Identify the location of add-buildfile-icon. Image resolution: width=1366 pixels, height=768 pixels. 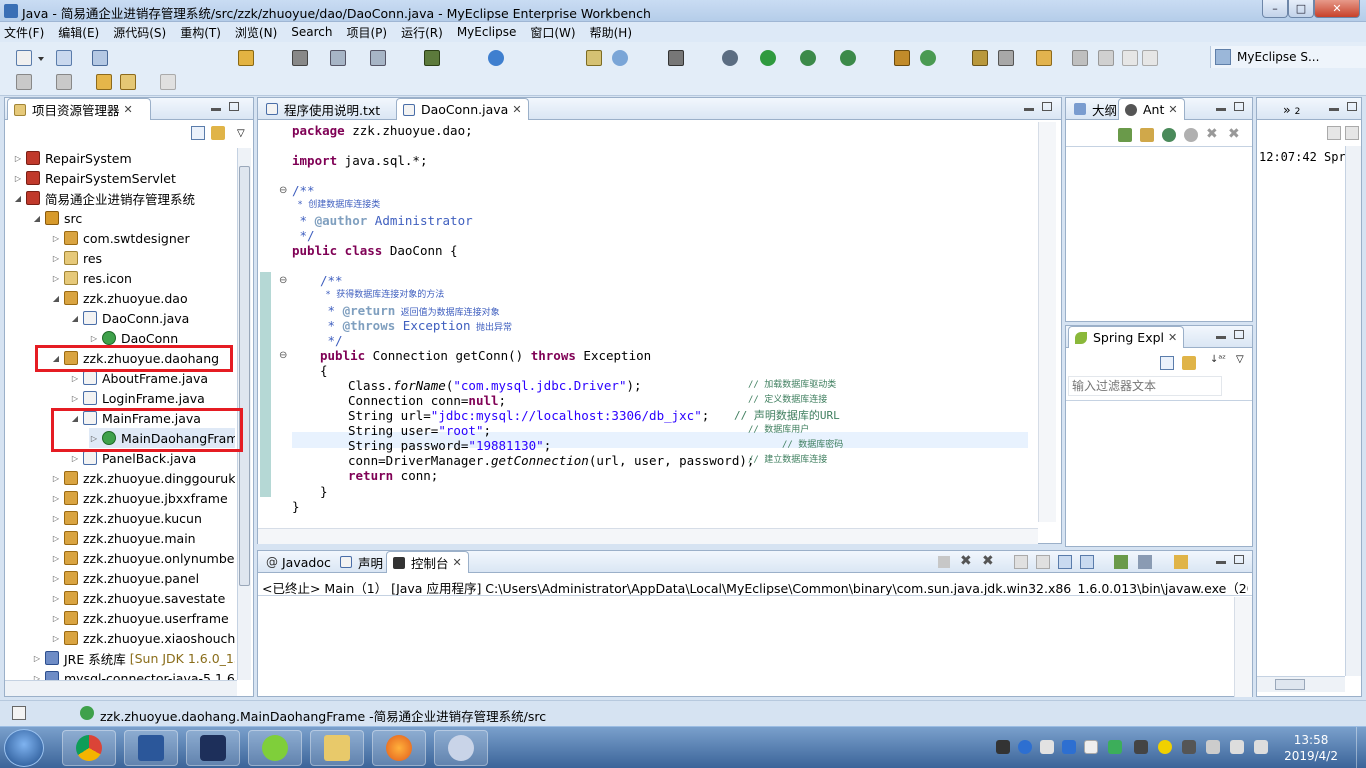
(1125, 135).